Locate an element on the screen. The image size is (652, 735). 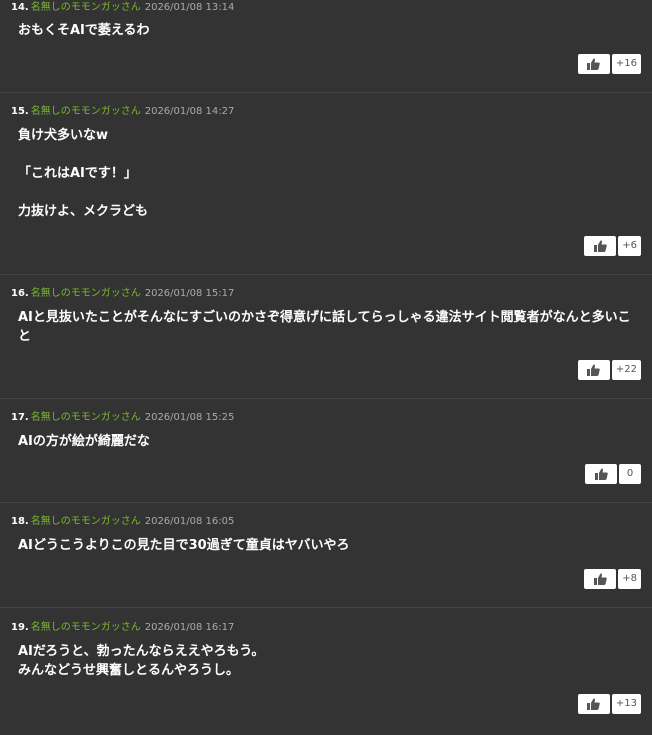
comment-meta: 17. 名無しのモモンガッさん 2026/01/08 15:25 is located at coordinates (122, 418).